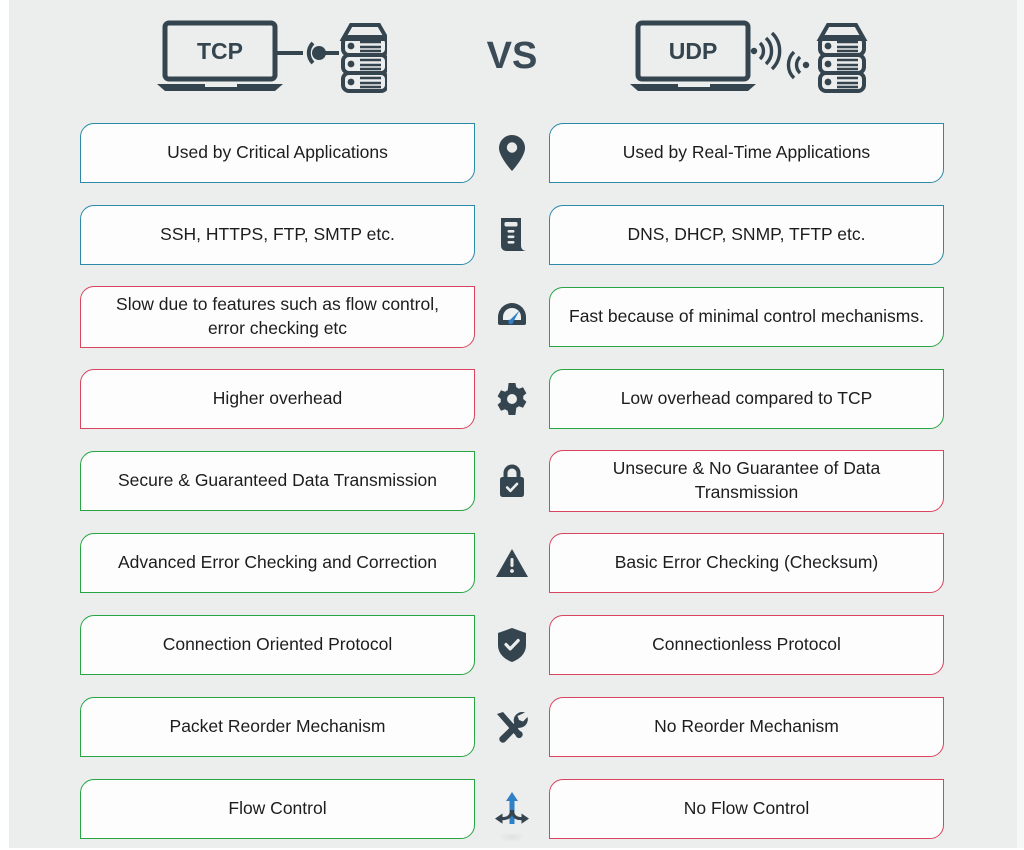 Image resolution: width=1024 pixels, height=850 pixels. Describe the element at coordinates (277, 645) in the screenshot. I see `tcp-cell: Connection Oriented Protocol` at that location.